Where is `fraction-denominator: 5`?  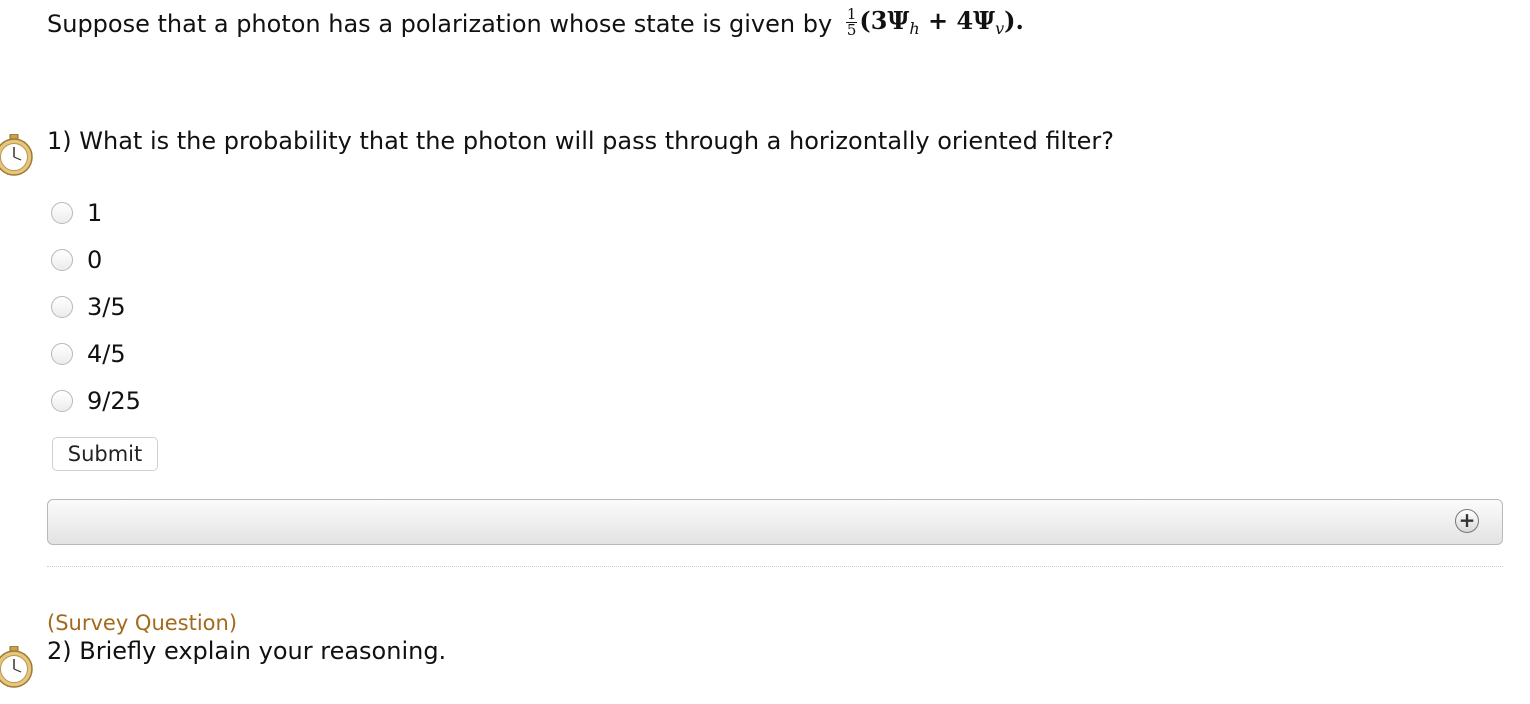
fraction-denominator: 5 is located at coordinates (851, 30).